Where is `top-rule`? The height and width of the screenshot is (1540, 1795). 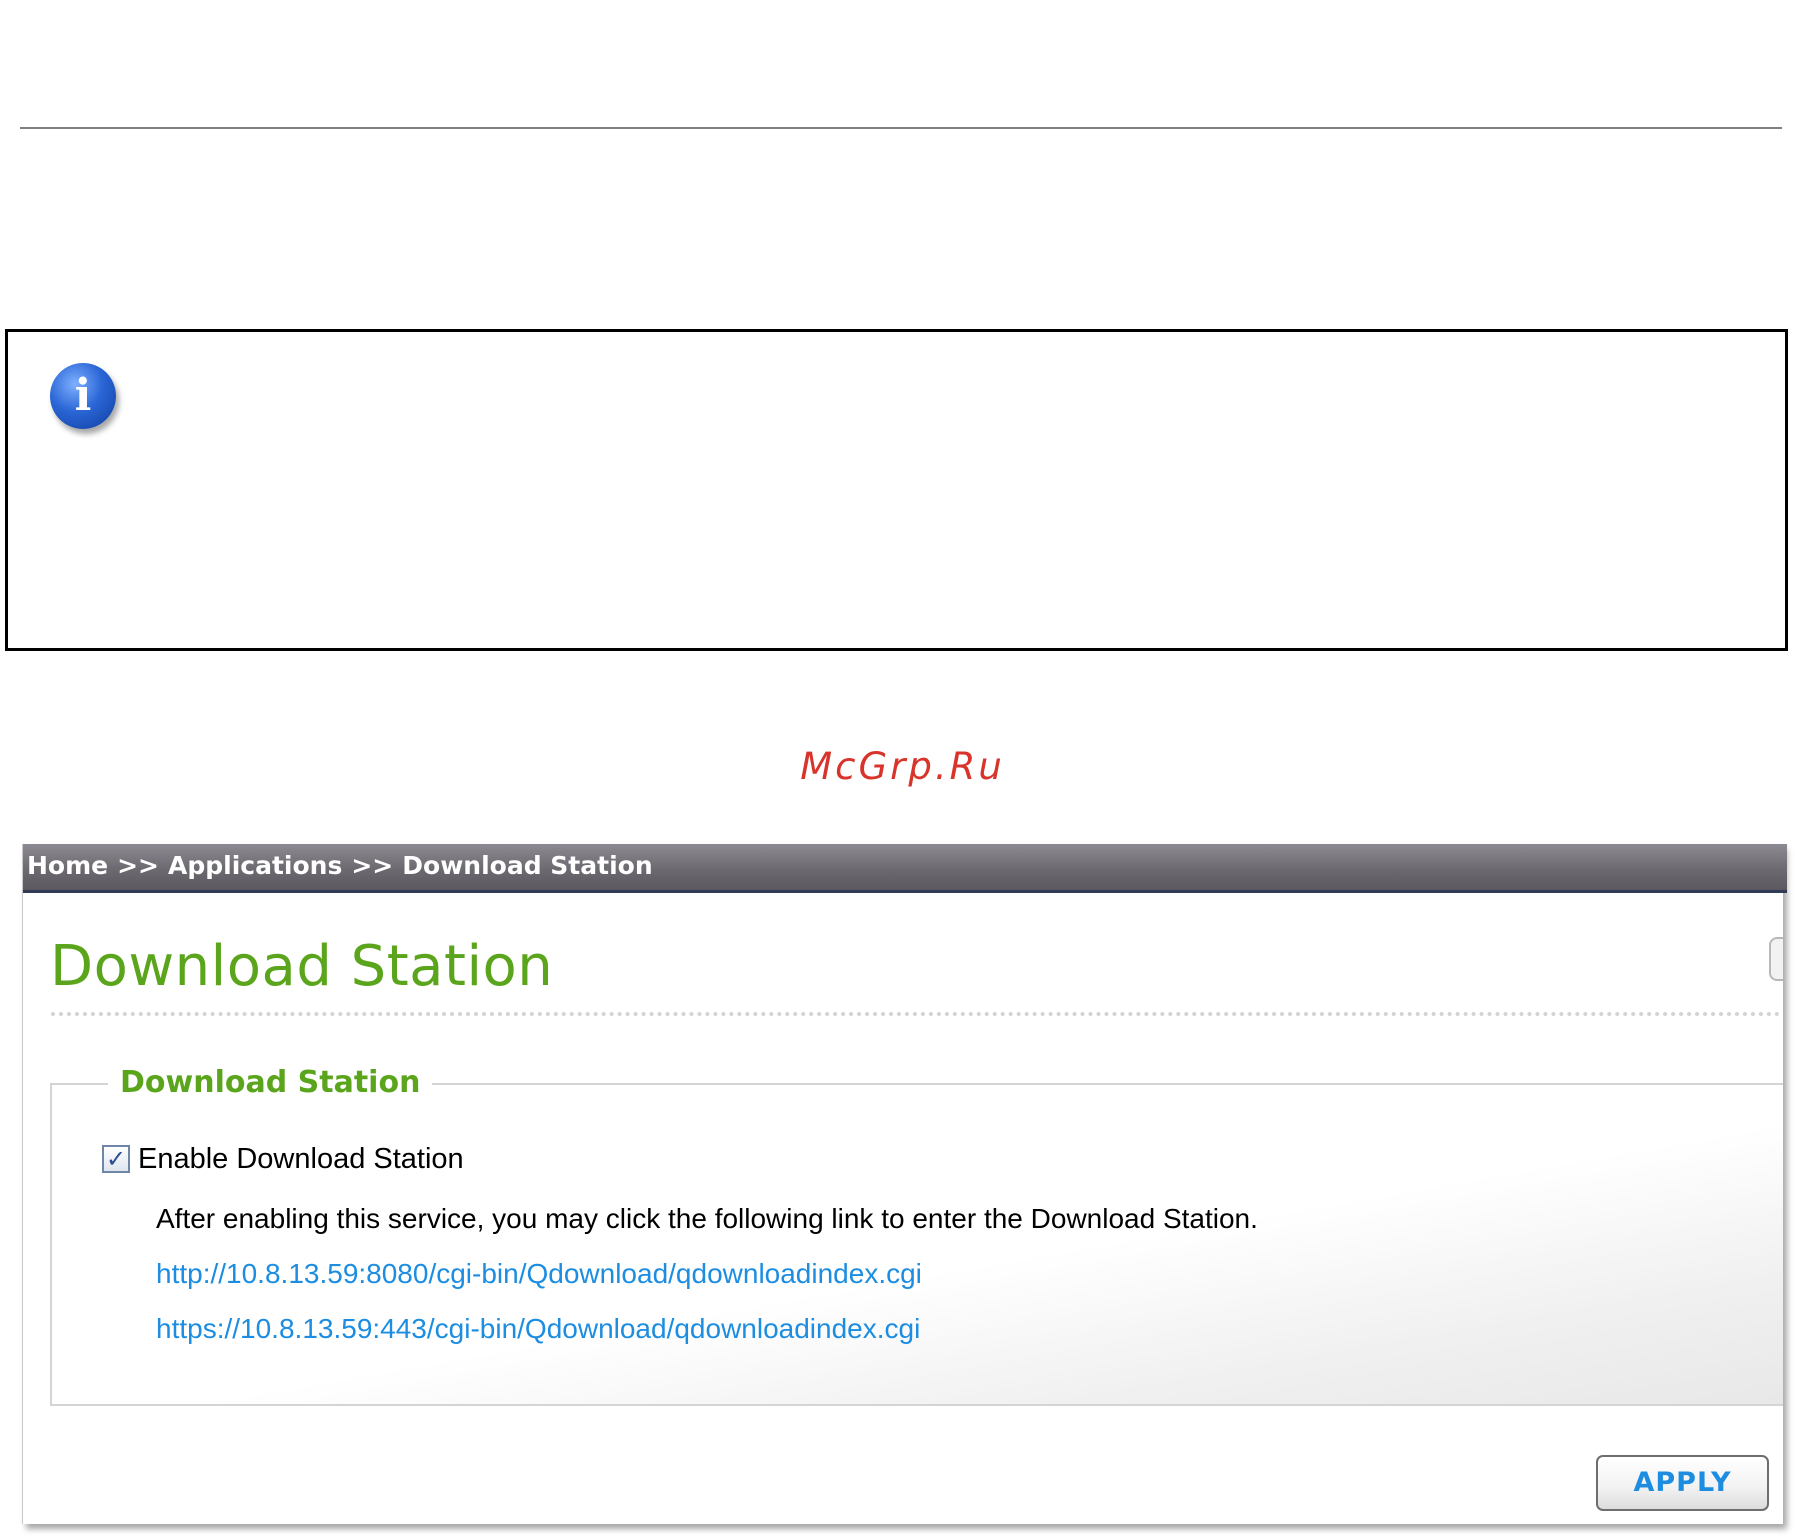 top-rule is located at coordinates (901, 128).